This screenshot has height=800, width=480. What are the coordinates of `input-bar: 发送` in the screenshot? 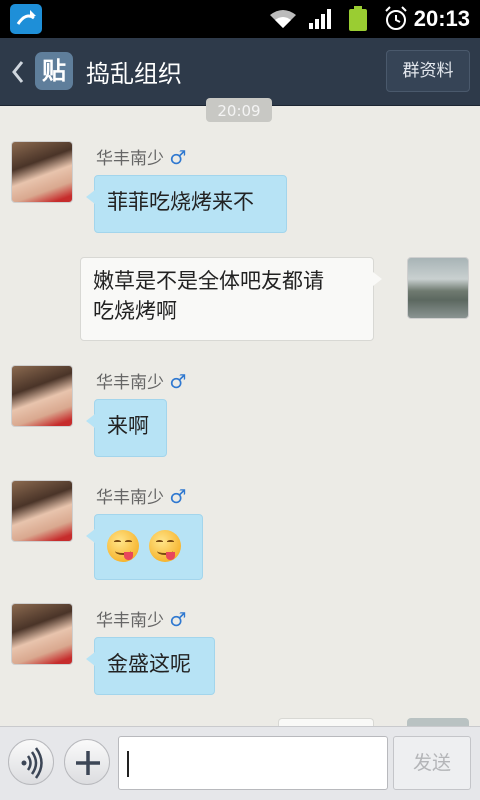 It's located at (240, 763).